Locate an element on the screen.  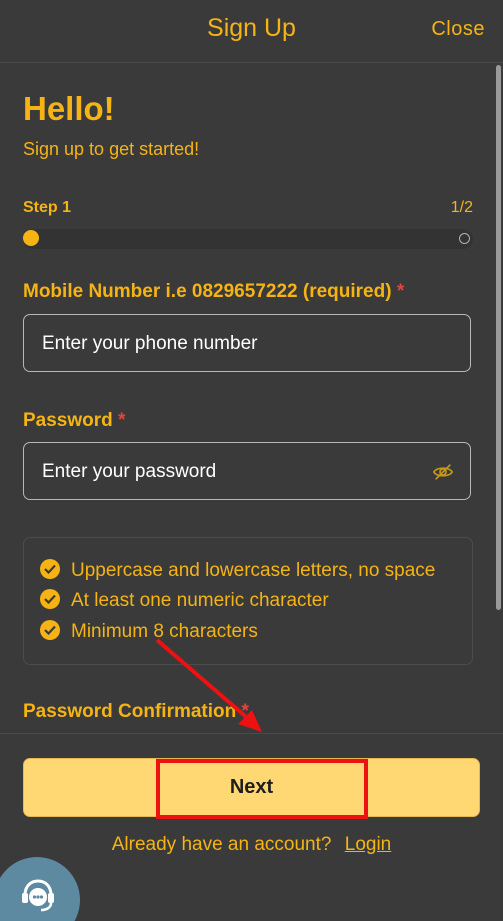
mobile-label-text: Mobile Number i.e 0829657222 (required) is located at coordinates (207, 291).